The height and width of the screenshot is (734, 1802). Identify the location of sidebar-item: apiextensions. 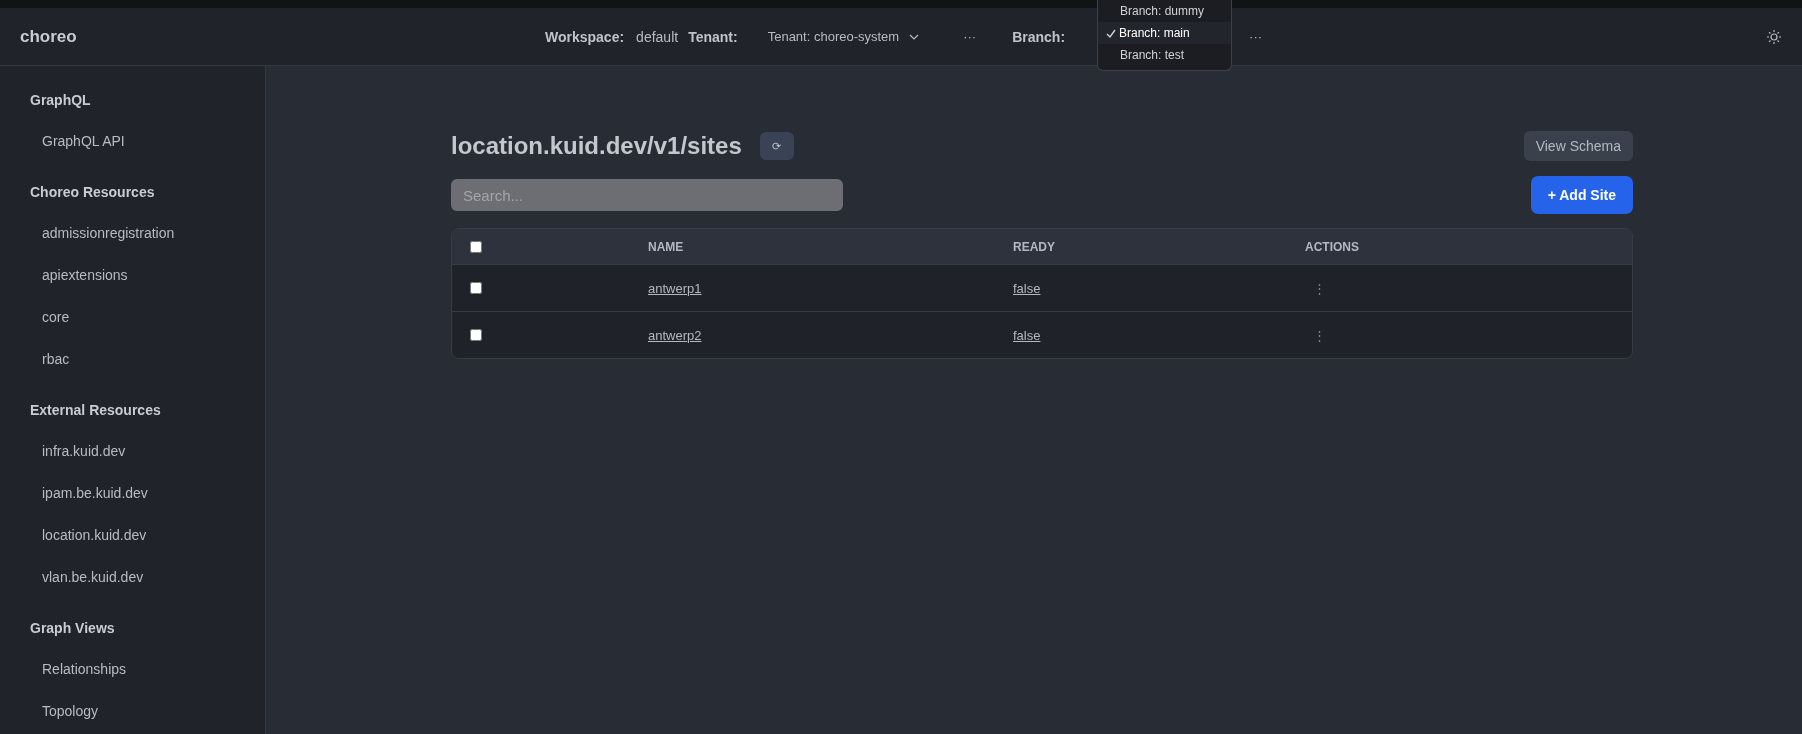
(147, 275).